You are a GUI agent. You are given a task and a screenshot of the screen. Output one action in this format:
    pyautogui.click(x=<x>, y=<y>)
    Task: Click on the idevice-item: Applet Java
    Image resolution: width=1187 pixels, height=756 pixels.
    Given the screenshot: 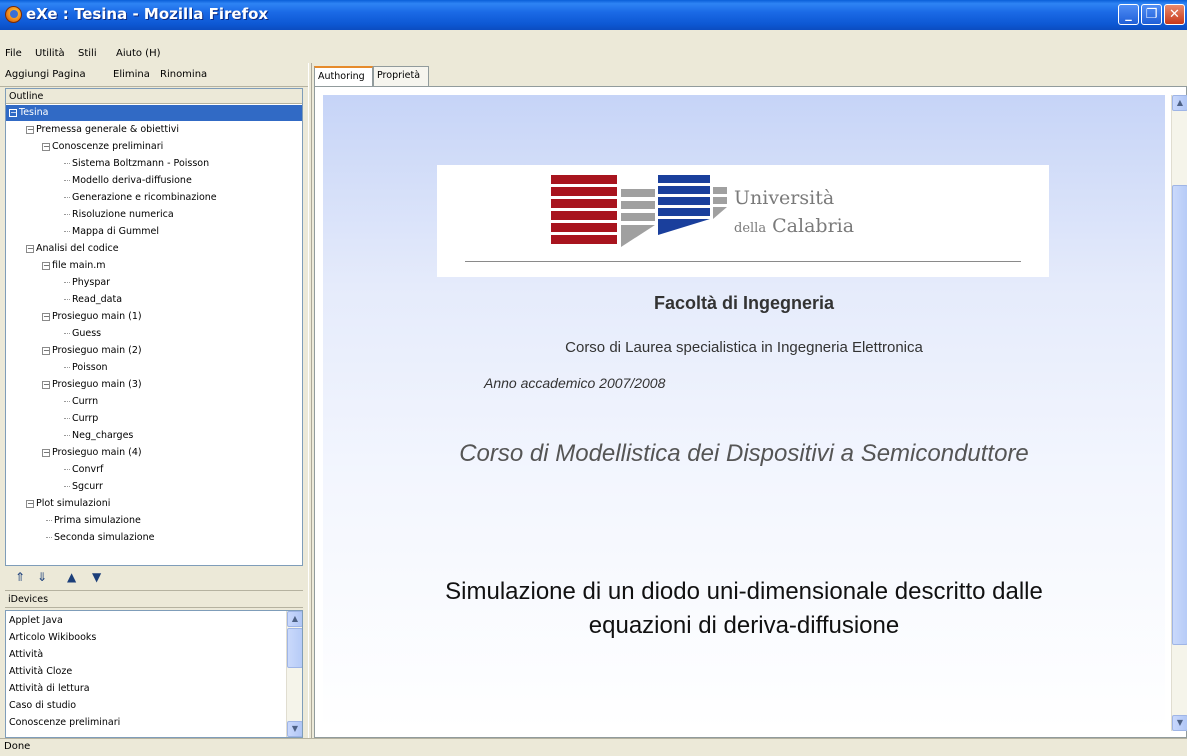 What is the action you would take?
    pyautogui.click(x=36, y=620)
    